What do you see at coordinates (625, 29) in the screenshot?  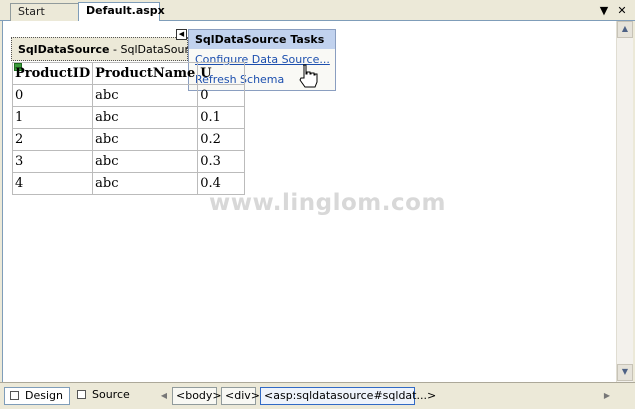 I see `scroll-up-icon: ▲` at bounding box center [625, 29].